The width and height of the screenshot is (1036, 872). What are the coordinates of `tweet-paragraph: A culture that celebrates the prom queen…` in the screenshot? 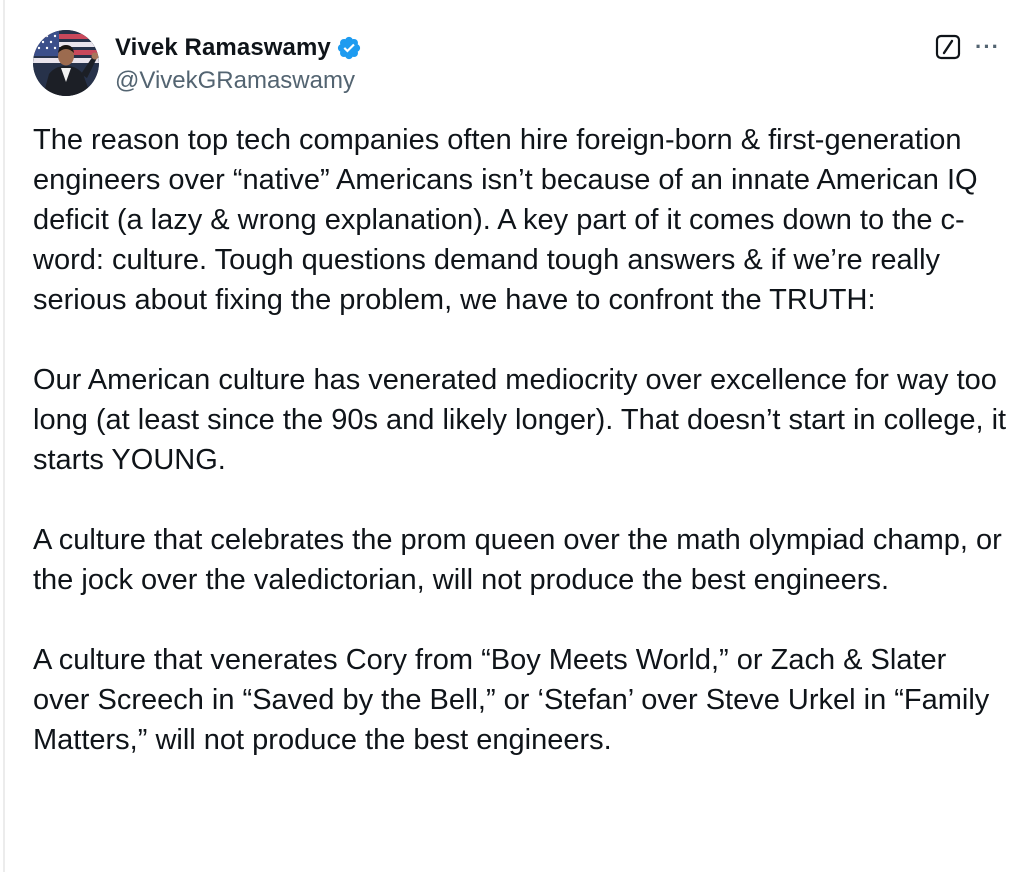 It's located at (517, 560).